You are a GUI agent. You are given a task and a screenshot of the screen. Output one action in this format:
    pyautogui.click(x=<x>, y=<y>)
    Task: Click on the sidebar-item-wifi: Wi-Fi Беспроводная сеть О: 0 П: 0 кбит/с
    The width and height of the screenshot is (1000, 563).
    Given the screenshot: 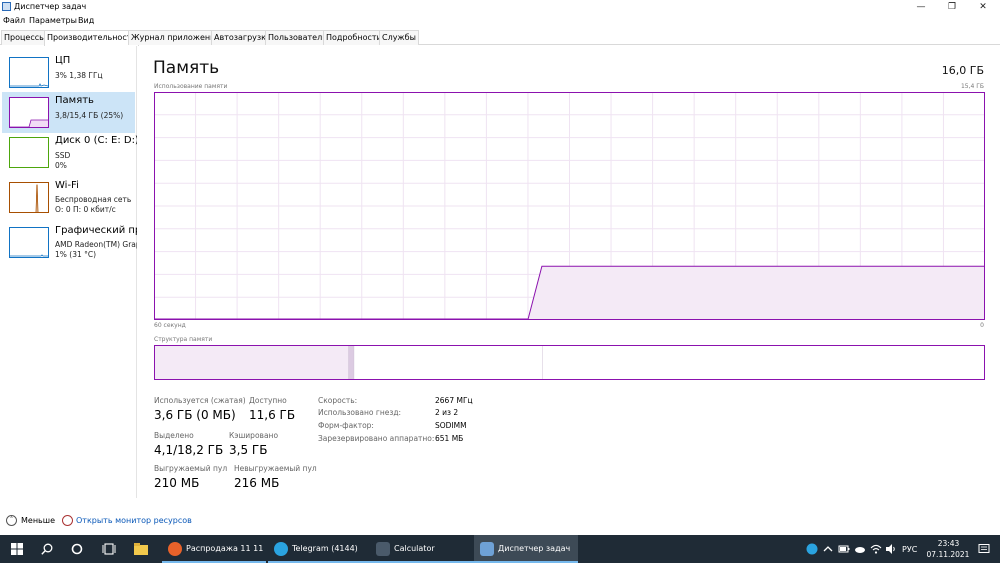 What is the action you would take?
    pyautogui.click(x=68, y=197)
    